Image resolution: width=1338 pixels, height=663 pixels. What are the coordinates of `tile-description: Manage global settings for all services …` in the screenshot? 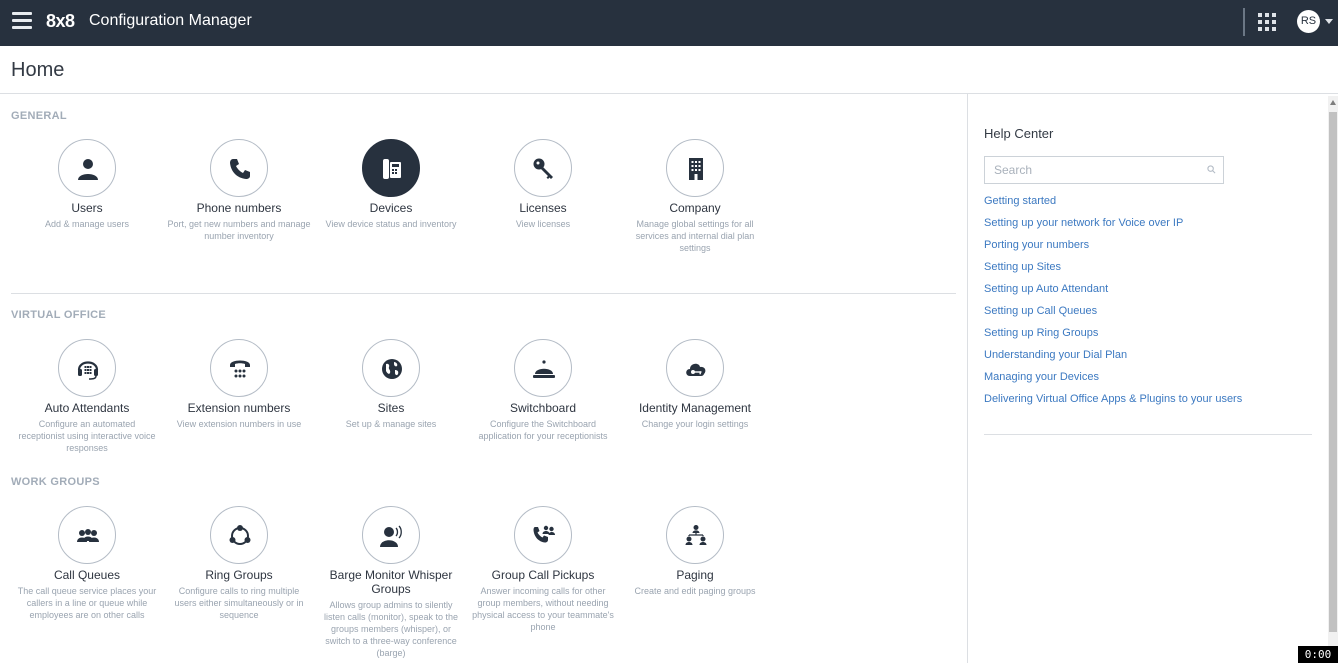 It's located at (695, 236).